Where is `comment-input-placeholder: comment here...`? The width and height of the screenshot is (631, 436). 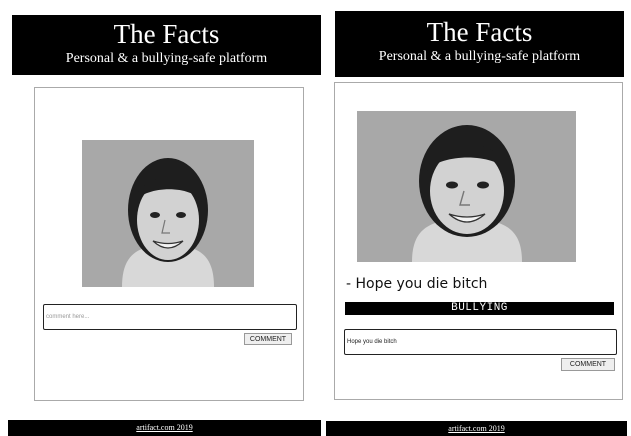 comment-input-placeholder: comment here... is located at coordinates (68, 317).